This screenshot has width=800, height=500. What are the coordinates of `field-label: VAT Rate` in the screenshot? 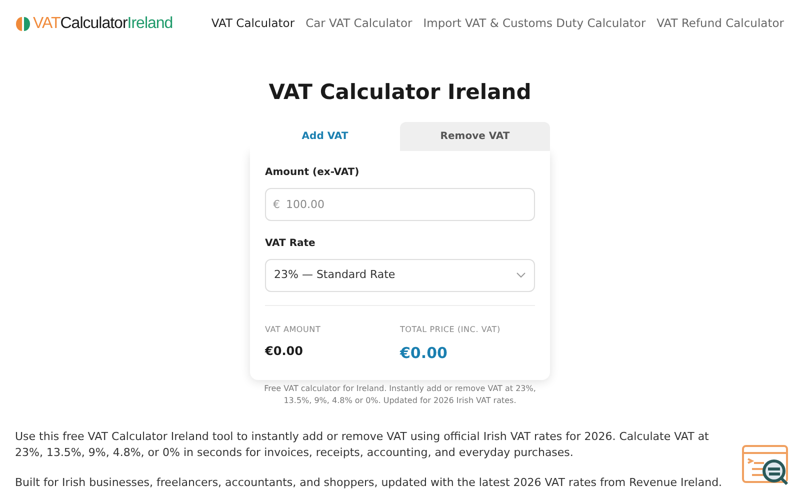 It's located at (290, 243).